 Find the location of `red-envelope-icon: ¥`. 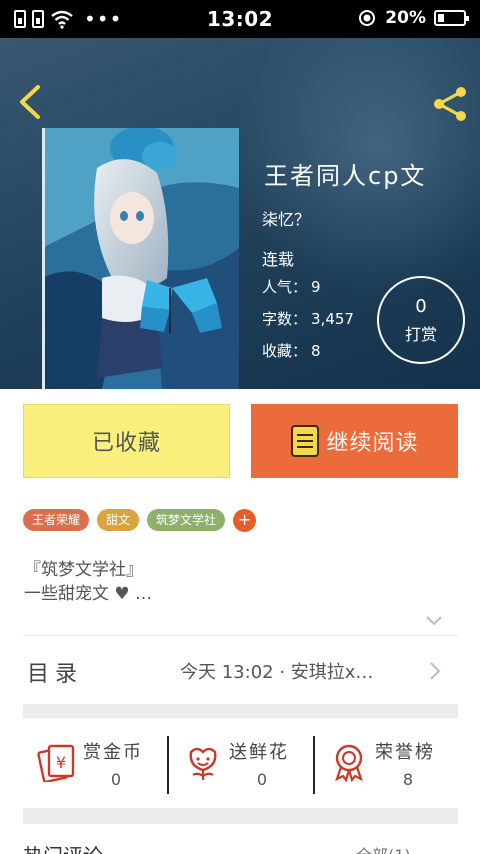

red-envelope-icon: ¥ is located at coordinates (56, 763).